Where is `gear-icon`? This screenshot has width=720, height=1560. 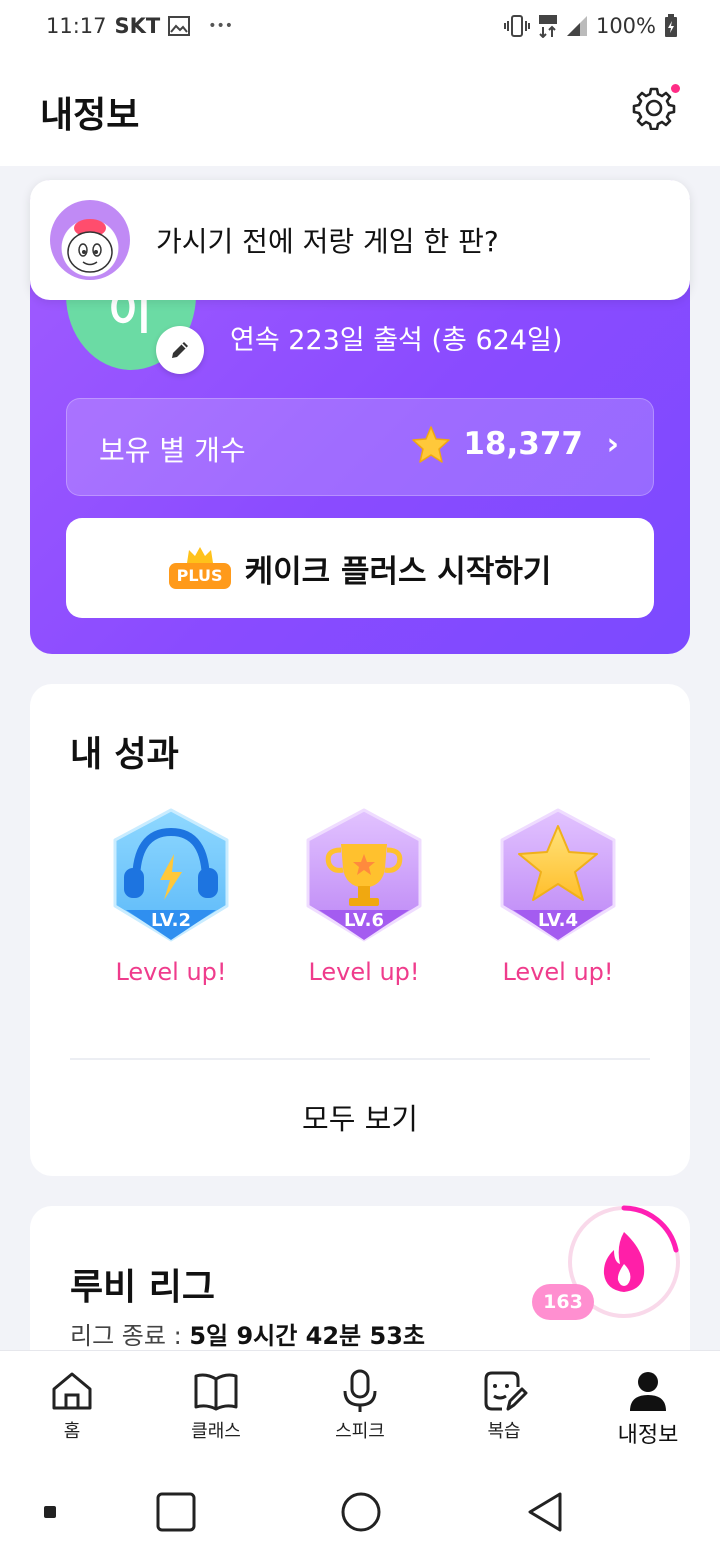
gear-icon is located at coordinates (654, 108).